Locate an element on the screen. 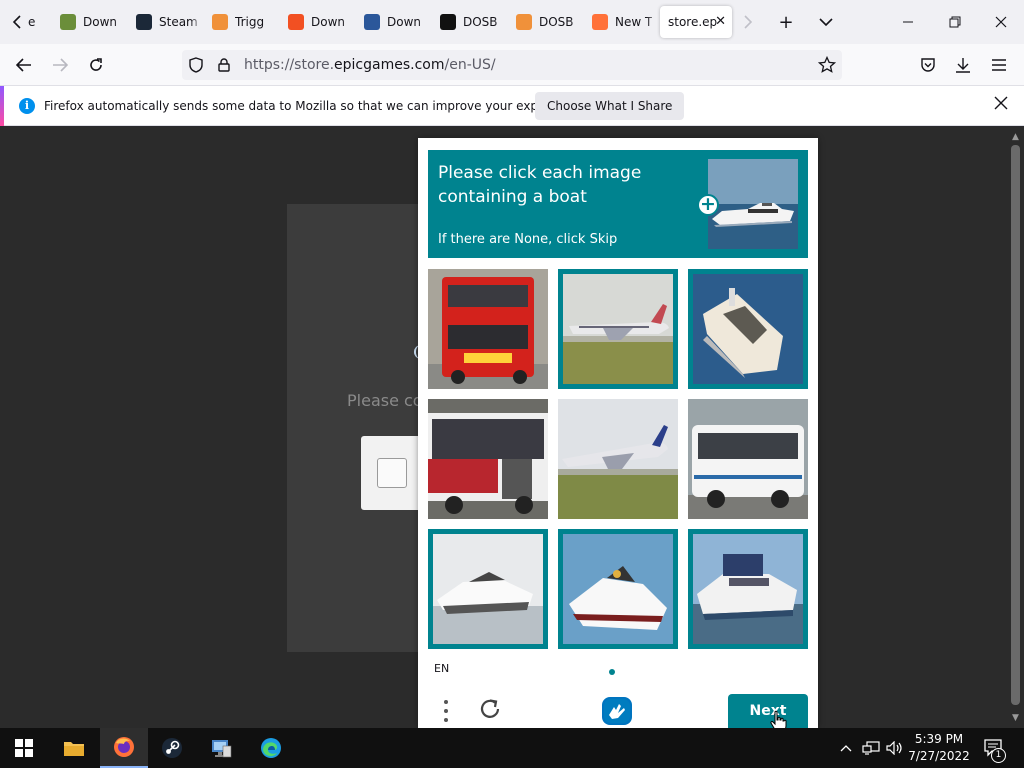  bookmark-star-button is located at coordinates (827, 65).